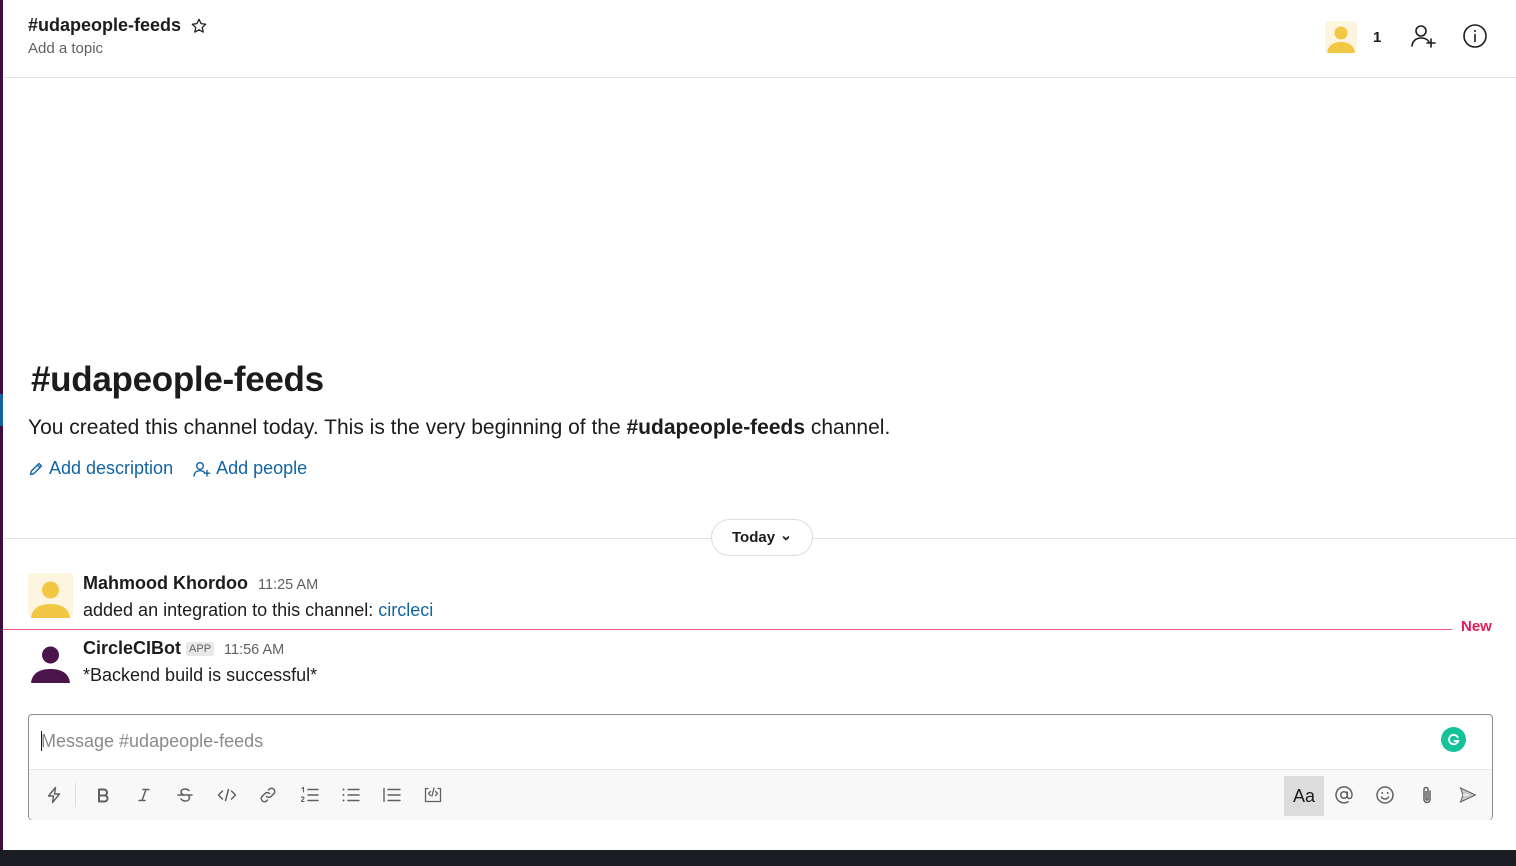  What do you see at coordinates (103, 795) in the screenshot?
I see `bold-icon` at bounding box center [103, 795].